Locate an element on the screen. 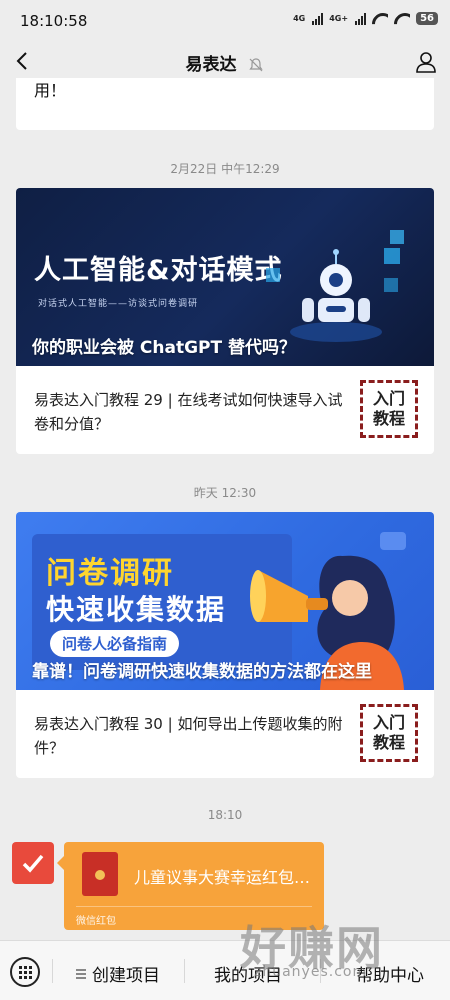 The width and height of the screenshot is (450, 1000). red-packet-divider is located at coordinates (194, 906).